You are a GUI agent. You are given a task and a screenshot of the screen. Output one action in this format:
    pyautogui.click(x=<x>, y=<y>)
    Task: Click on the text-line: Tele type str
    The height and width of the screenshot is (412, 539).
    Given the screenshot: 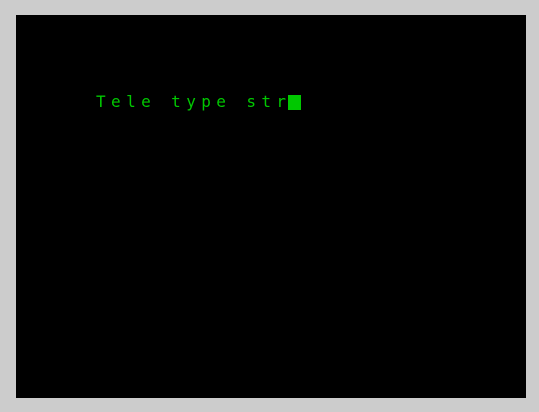 What is the action you would take?
    pyautogui.click(x=199, y=101)
    